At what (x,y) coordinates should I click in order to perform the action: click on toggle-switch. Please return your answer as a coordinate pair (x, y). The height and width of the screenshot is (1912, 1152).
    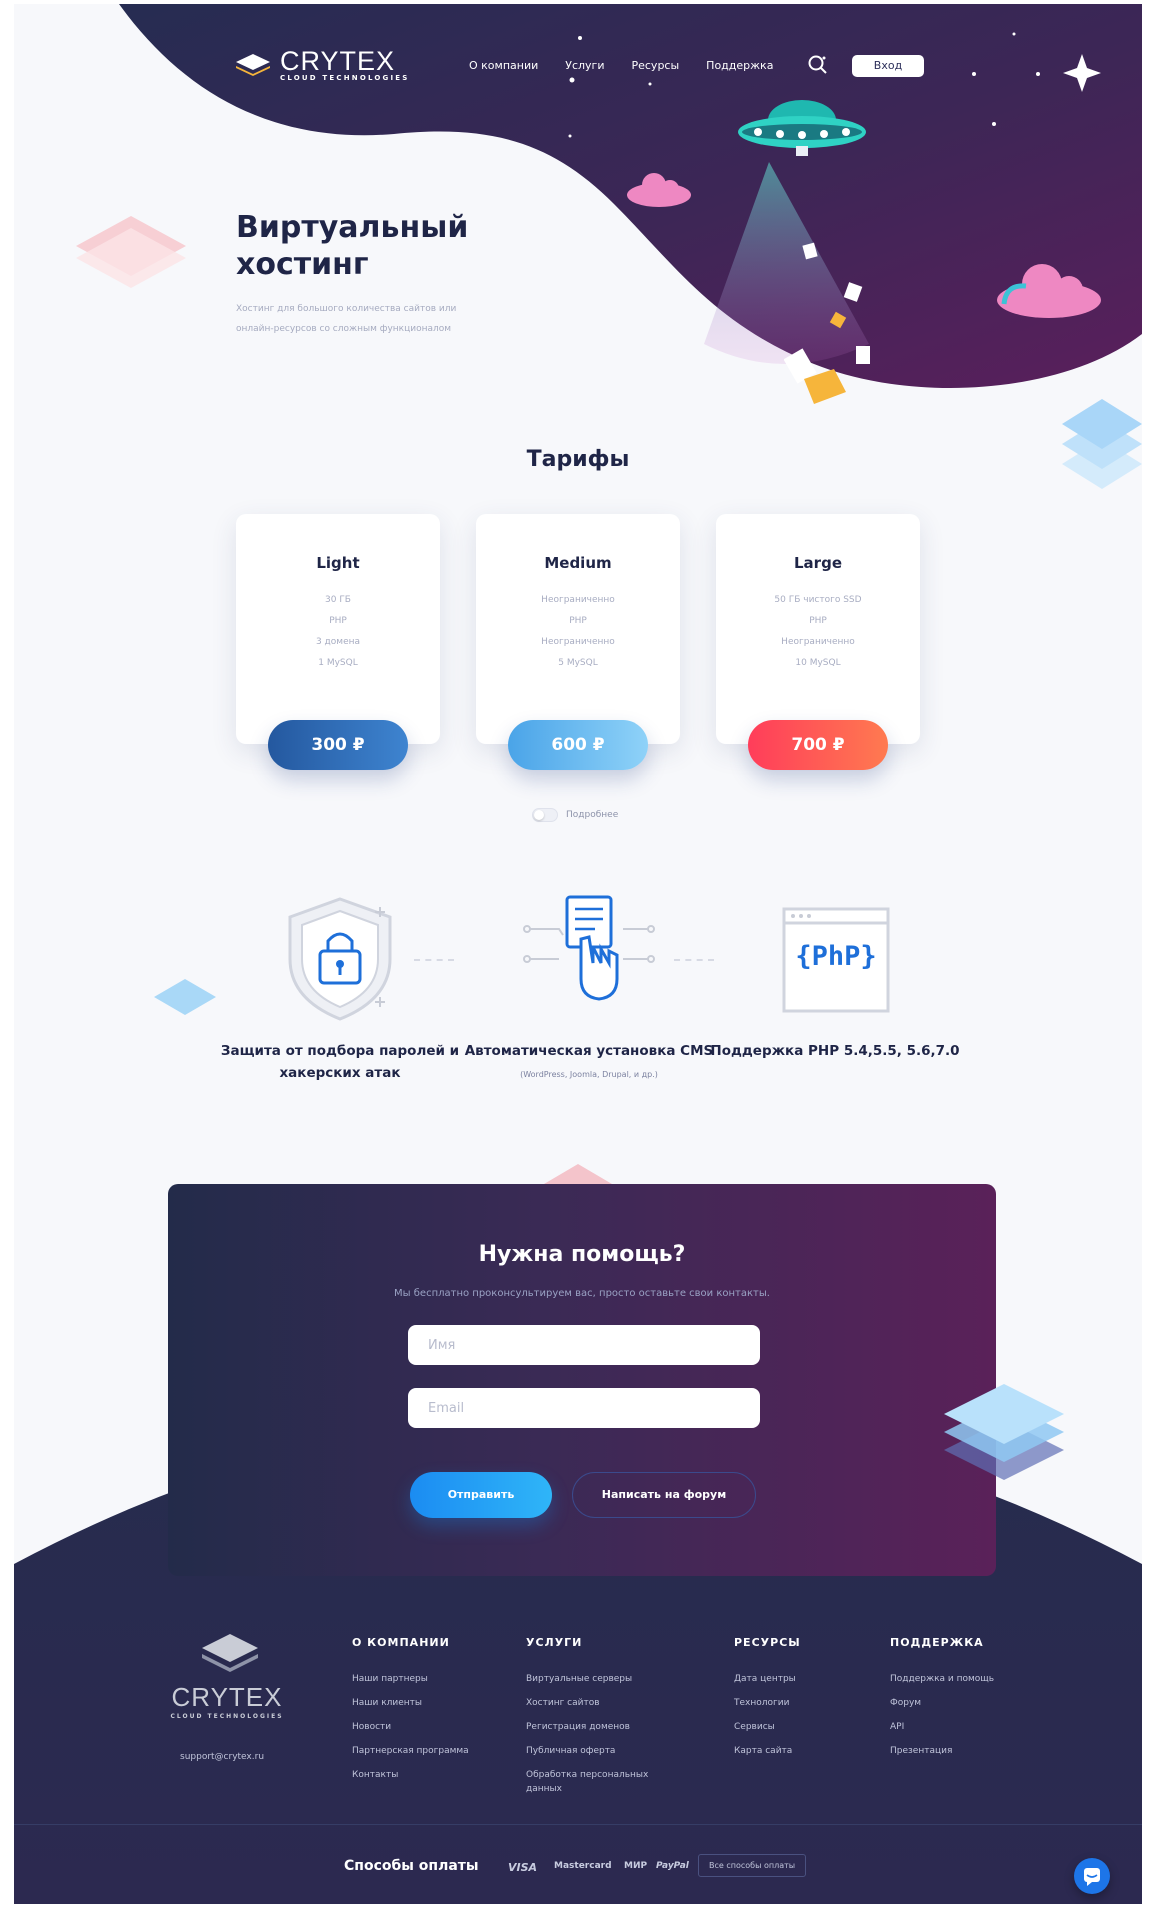
    Looking at the image, I should click on (545, 815).